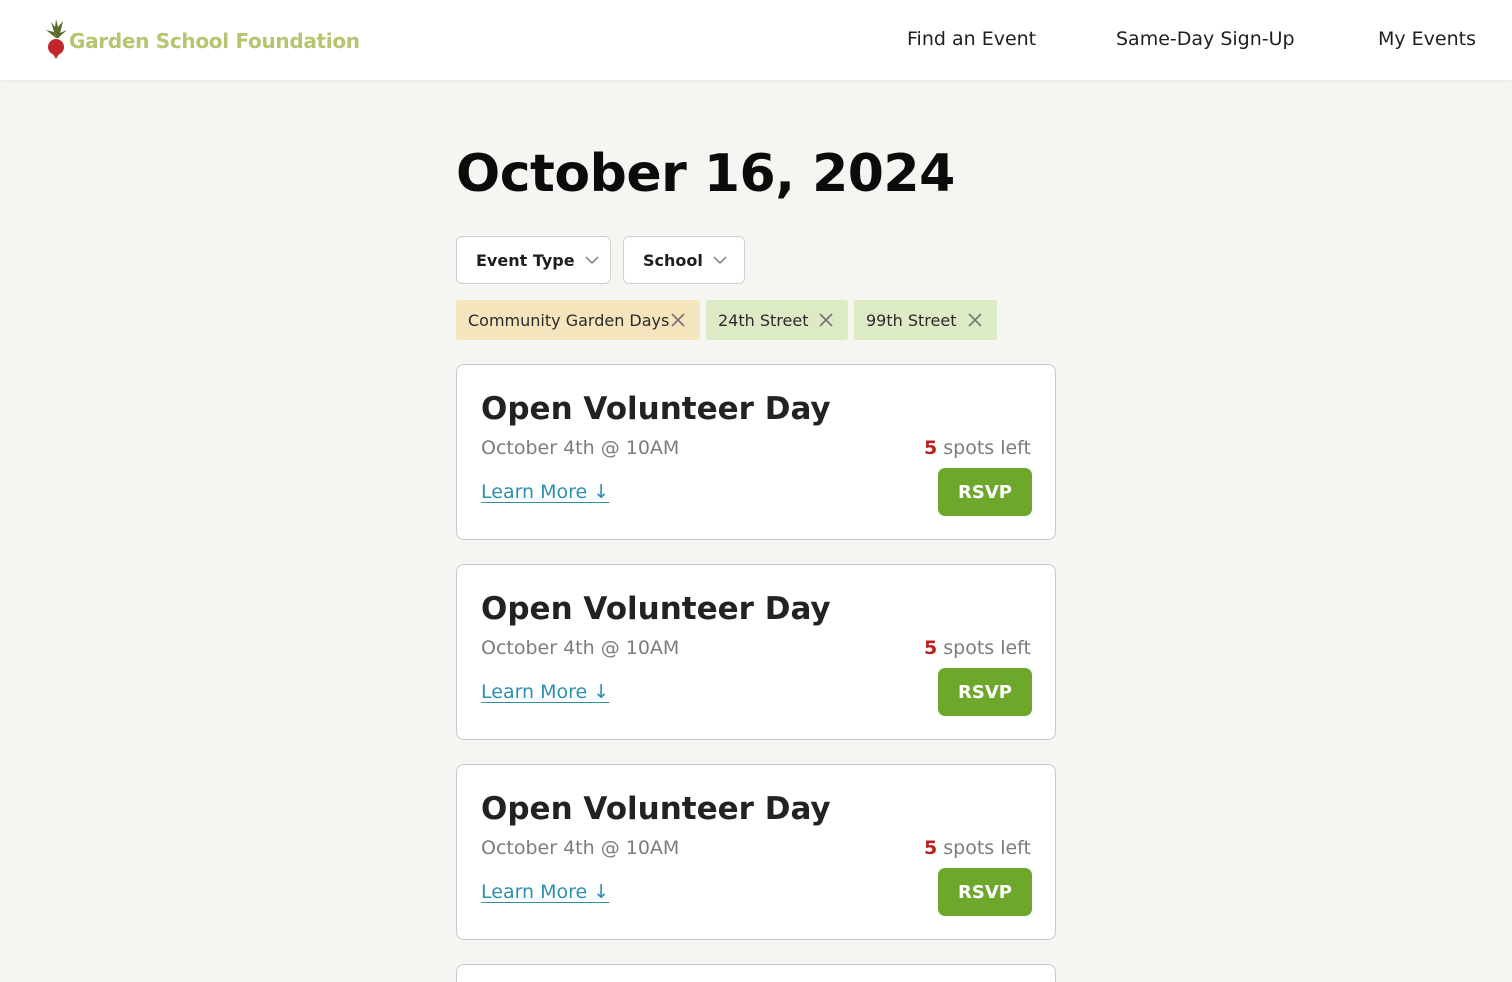 This screenshot has height=982, width=1512. I want to click on filter-chip-label: 99th Street, so click(911, 320).